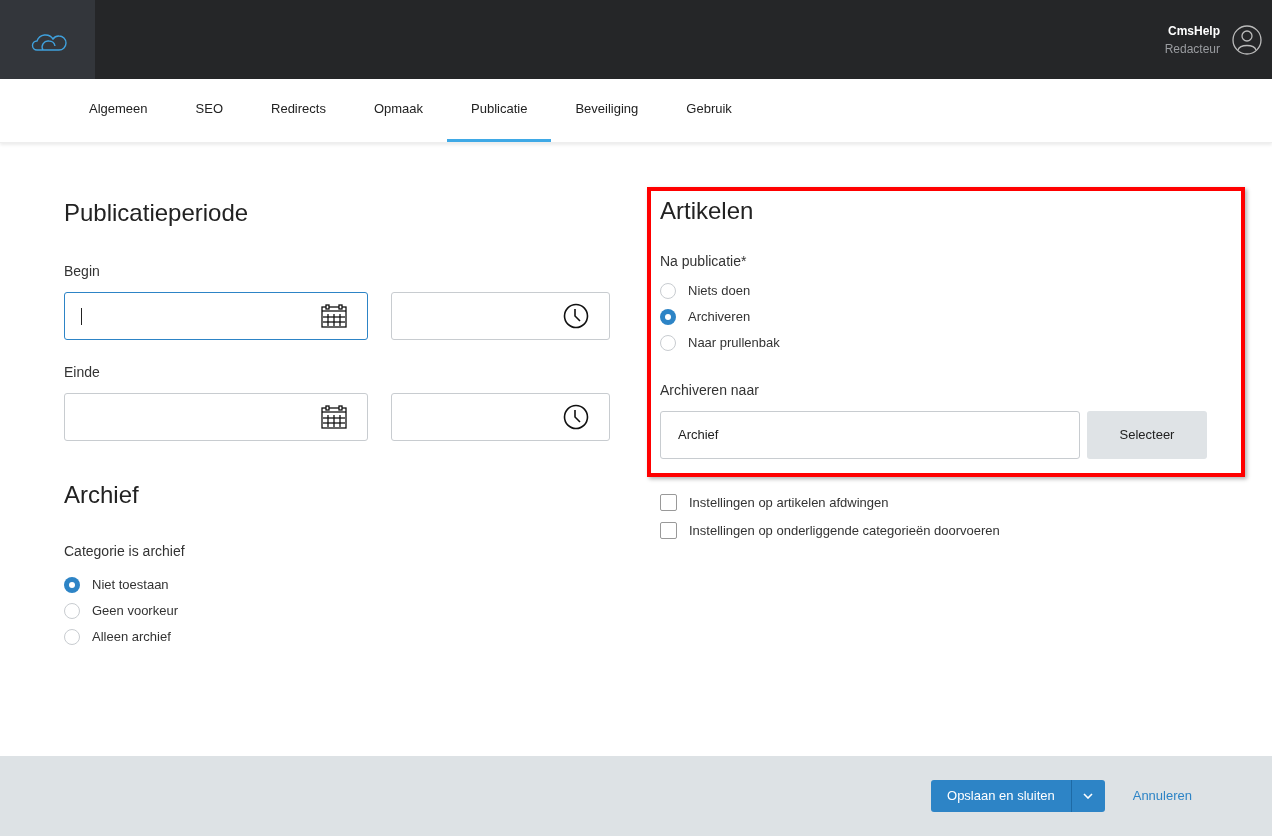 The height and width of the screenshot is (836, 1272). I want to click on tab: SEO, so click(209, 110).